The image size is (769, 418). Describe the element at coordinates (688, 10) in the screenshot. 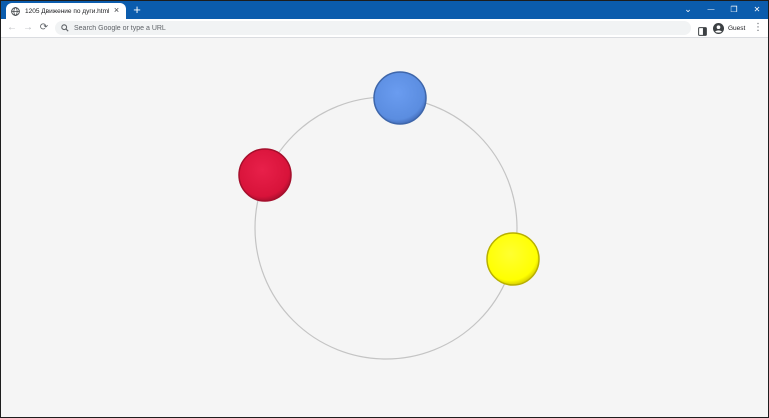

I see `tab-search-icon: ⌄` at that location.